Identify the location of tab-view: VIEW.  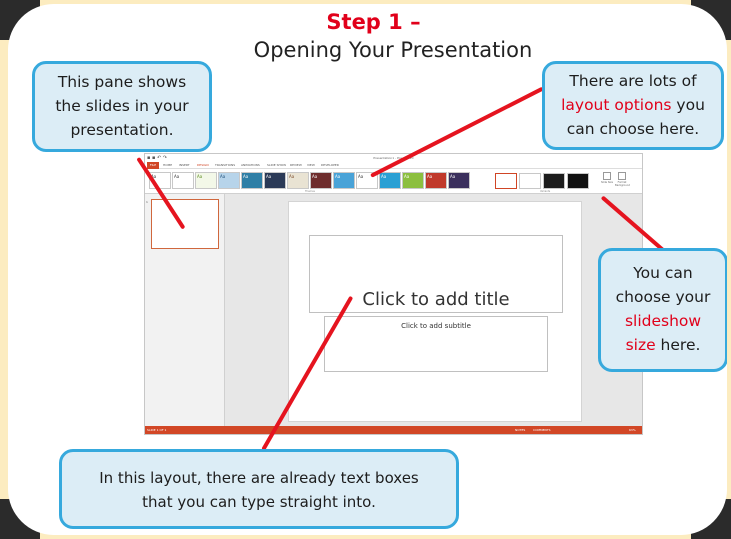
(311, 165).